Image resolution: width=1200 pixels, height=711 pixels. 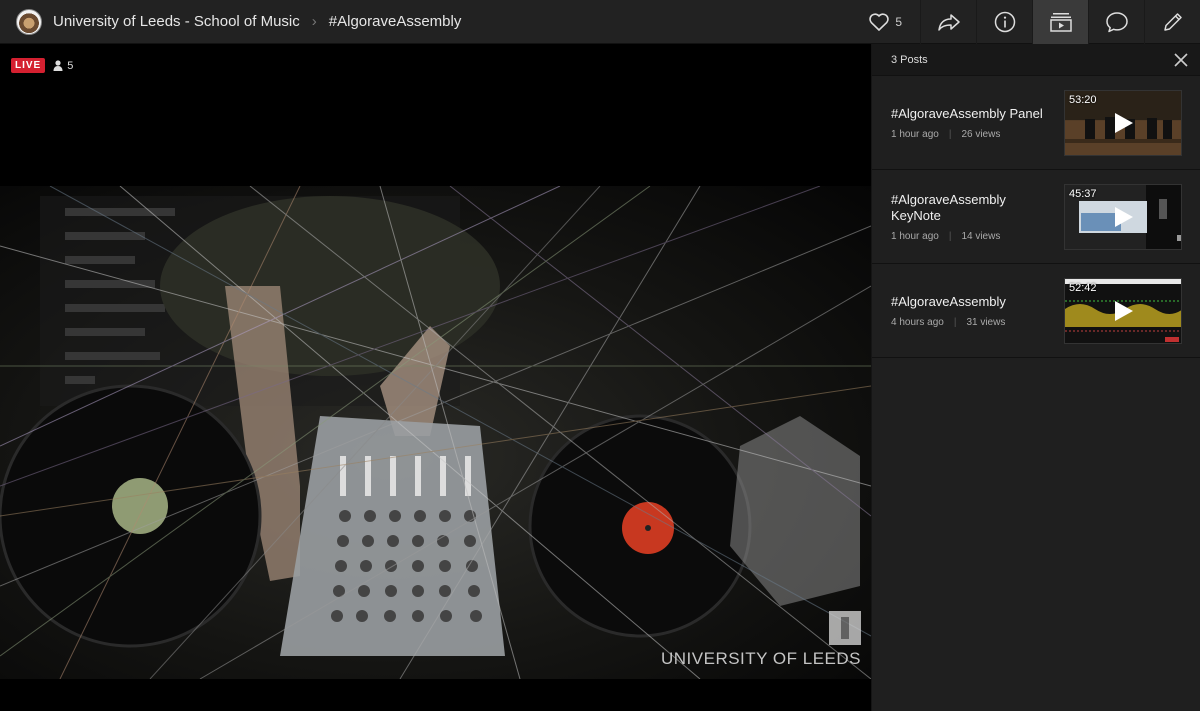 What do you see at coordinates (879, 21) in the screenshot?
I see `heart-icon` at bounding box center [879, 21].